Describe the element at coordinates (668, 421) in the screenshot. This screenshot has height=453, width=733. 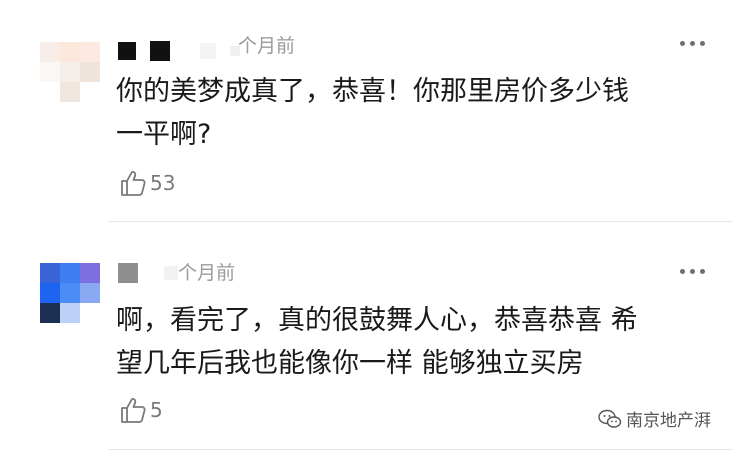
I see `watermark-text: 南京地产湃` at that location.